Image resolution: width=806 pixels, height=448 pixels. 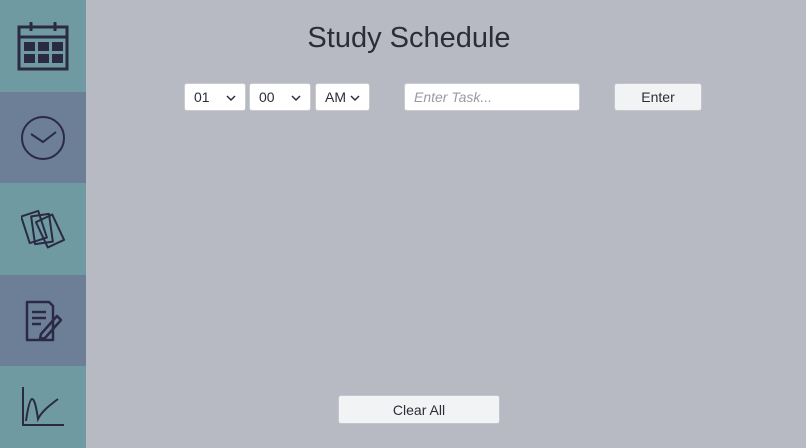 I want to click on page-title: Study Schedule, so click(x=409, y=38).